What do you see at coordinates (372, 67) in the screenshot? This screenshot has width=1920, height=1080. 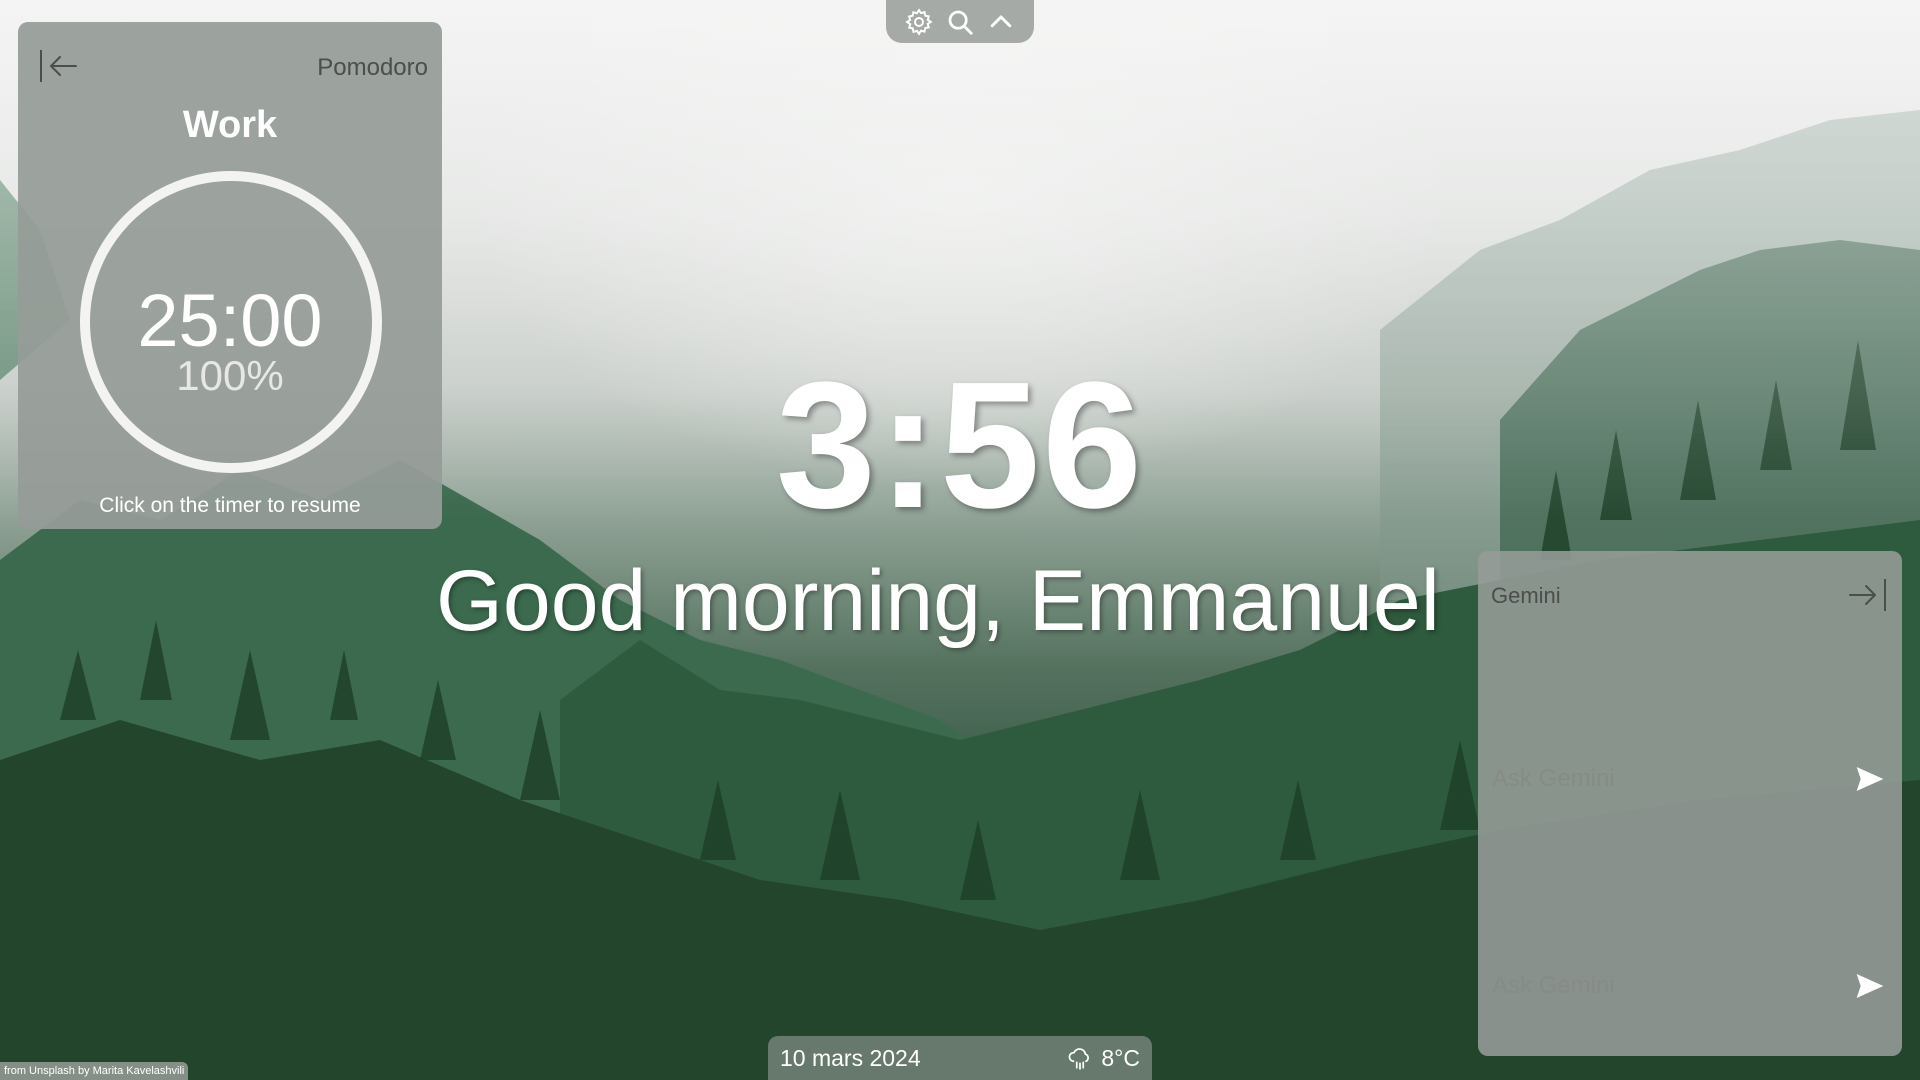 I see `pomodoro-title: Pomodoro` at bounding box center [372, 67].